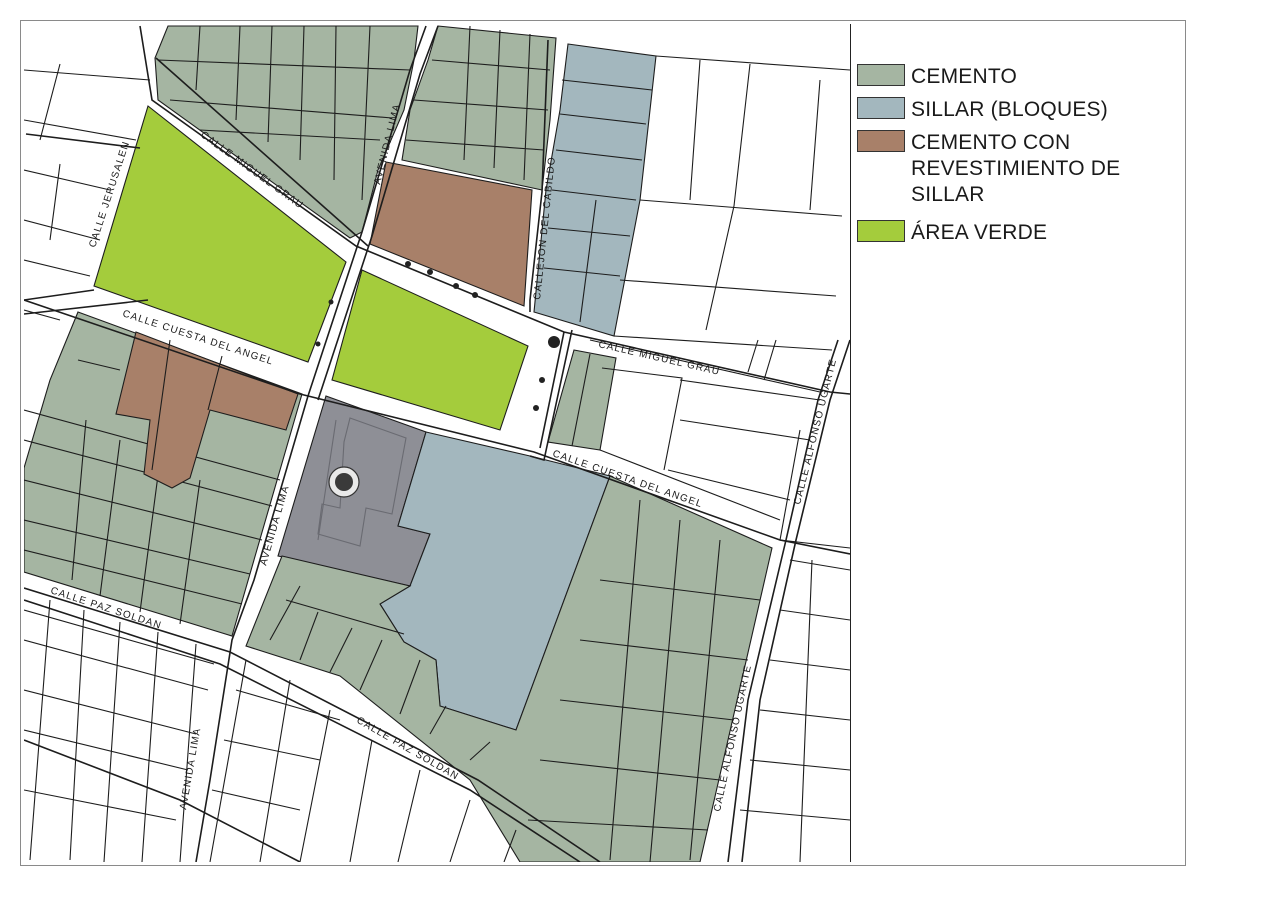 This screenshot has width=1280, height=904. I want to click on legend-item-area-verde: ÁREA VERDE, so click(952, 233).